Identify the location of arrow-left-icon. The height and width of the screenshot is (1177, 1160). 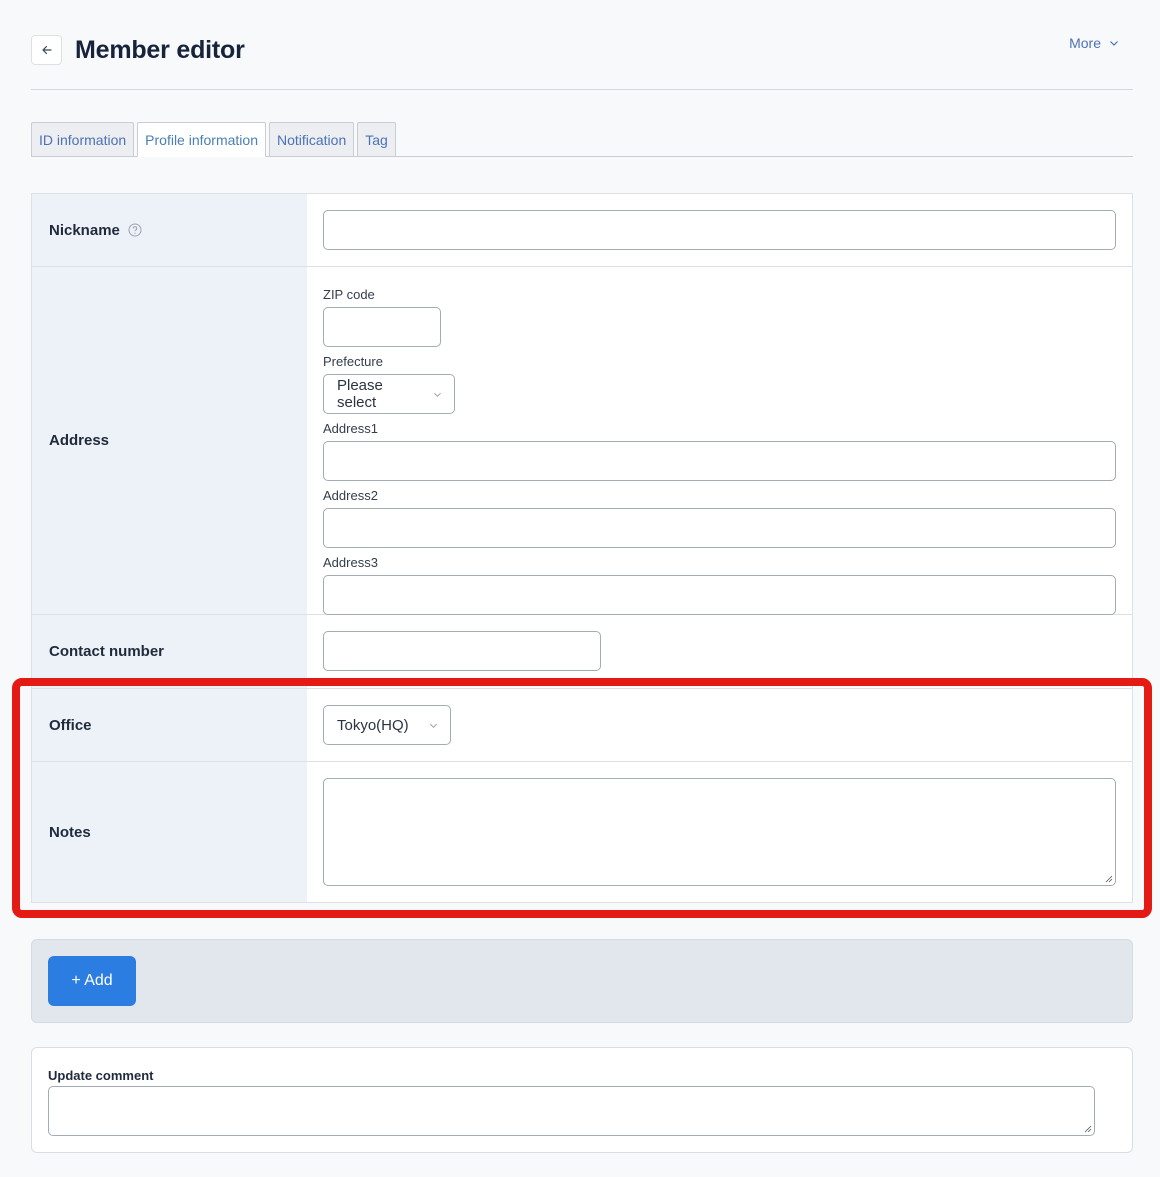
(46, 50).